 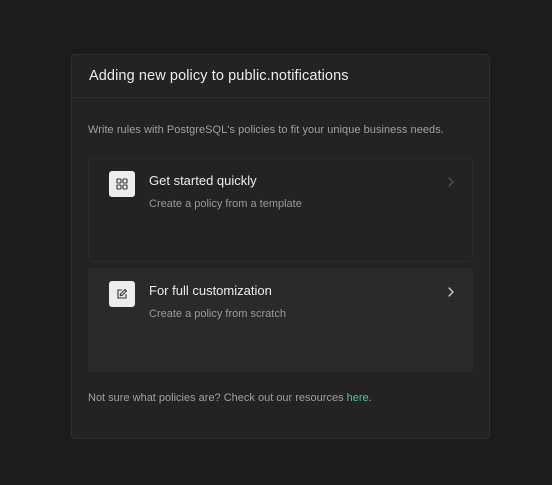 What do you see at coordinates (225, 204) in the screenshot?
I see `option-subtitle: Create a policy from a template` at bounding box center [225, 204].